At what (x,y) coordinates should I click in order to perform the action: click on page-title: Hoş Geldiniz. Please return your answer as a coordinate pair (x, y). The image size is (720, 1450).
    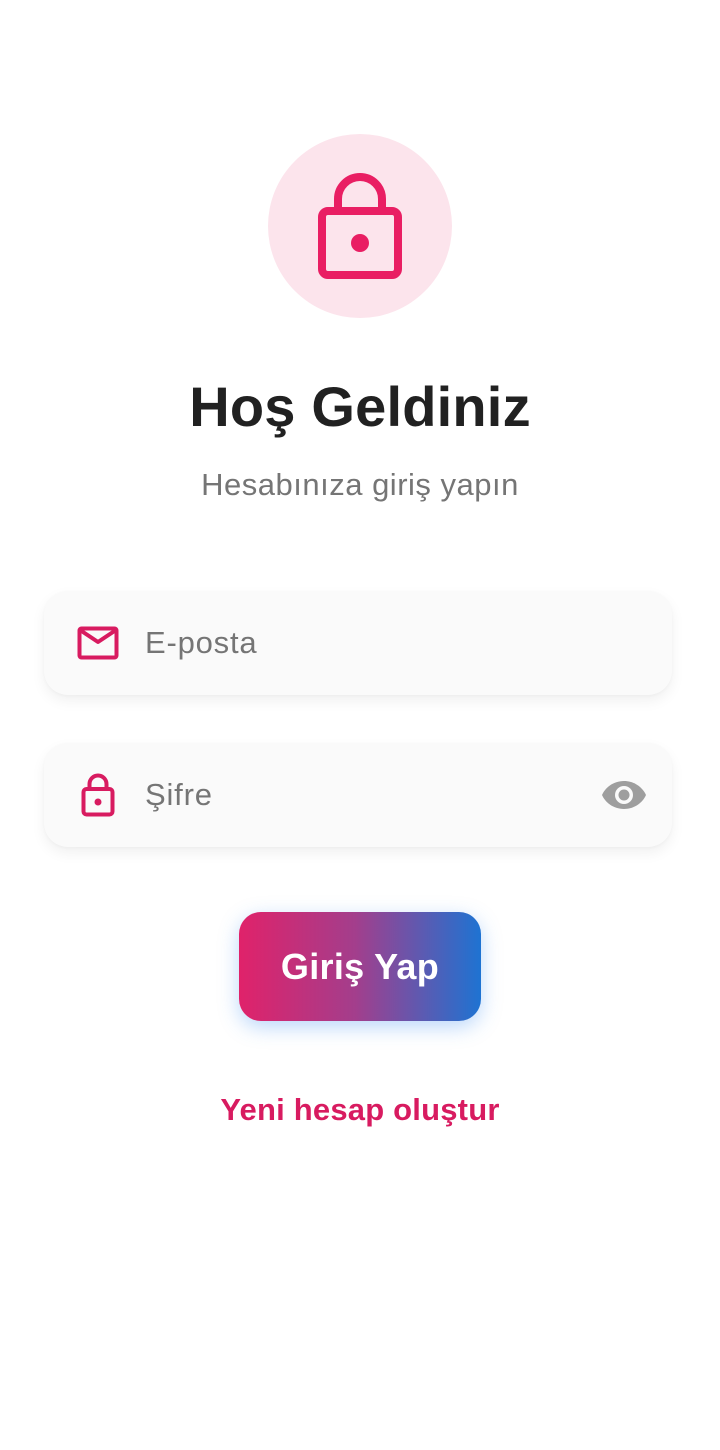
    Looking at the image, I should click on (360, 406).